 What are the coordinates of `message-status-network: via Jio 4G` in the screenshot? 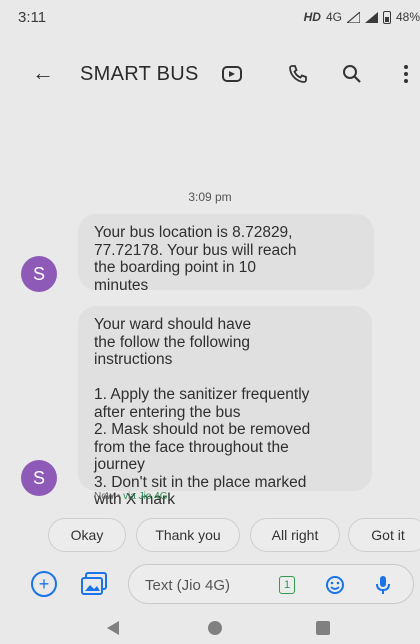 It's located at (145, 496).